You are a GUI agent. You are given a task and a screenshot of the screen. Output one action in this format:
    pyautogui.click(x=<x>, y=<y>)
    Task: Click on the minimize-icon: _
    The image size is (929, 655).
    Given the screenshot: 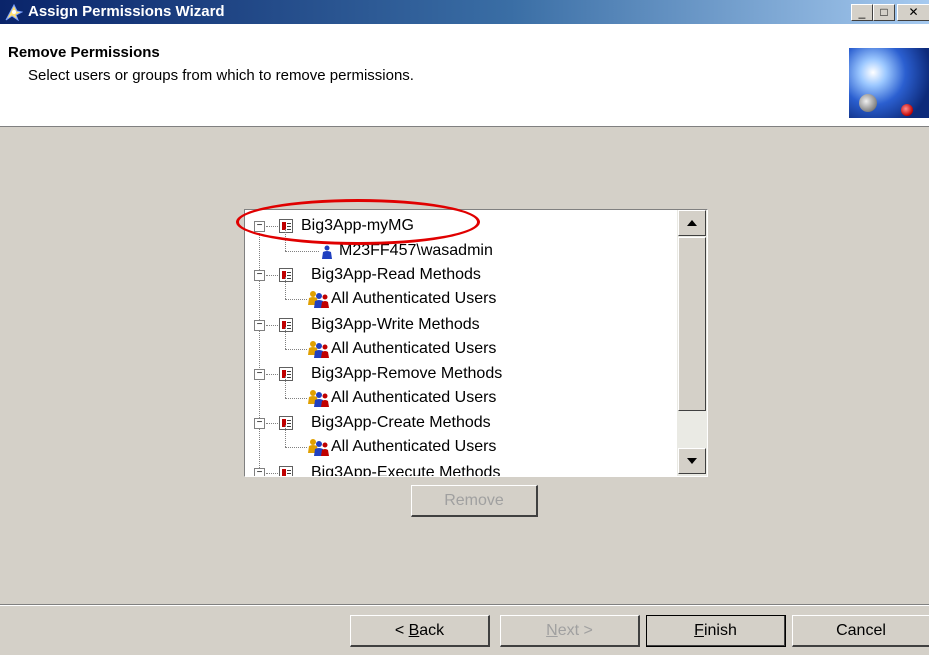 What is the action you would take?
    pyautogui.click(x=862, y=12)
    